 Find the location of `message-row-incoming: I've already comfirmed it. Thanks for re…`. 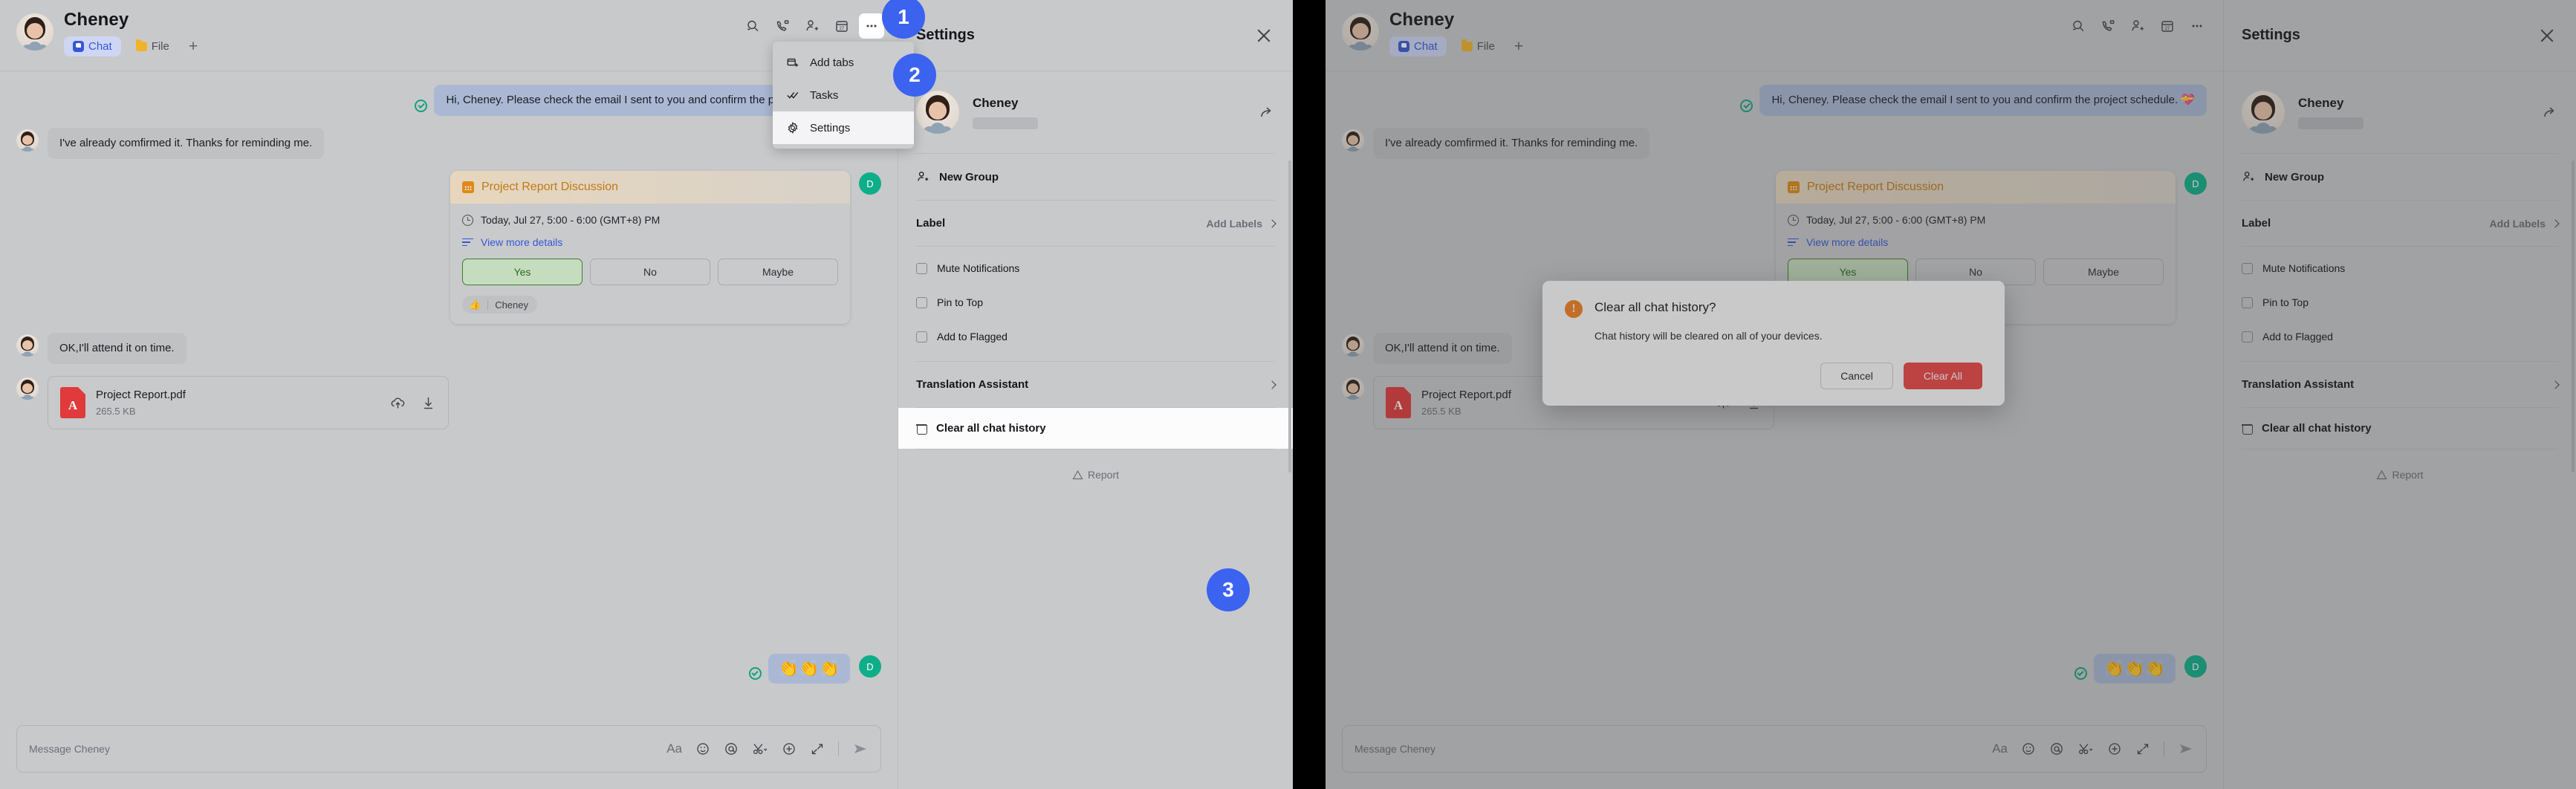

message-row-incoming: I've already comfirmed it. Thanks for re… is located at coordinates (1774, 143).